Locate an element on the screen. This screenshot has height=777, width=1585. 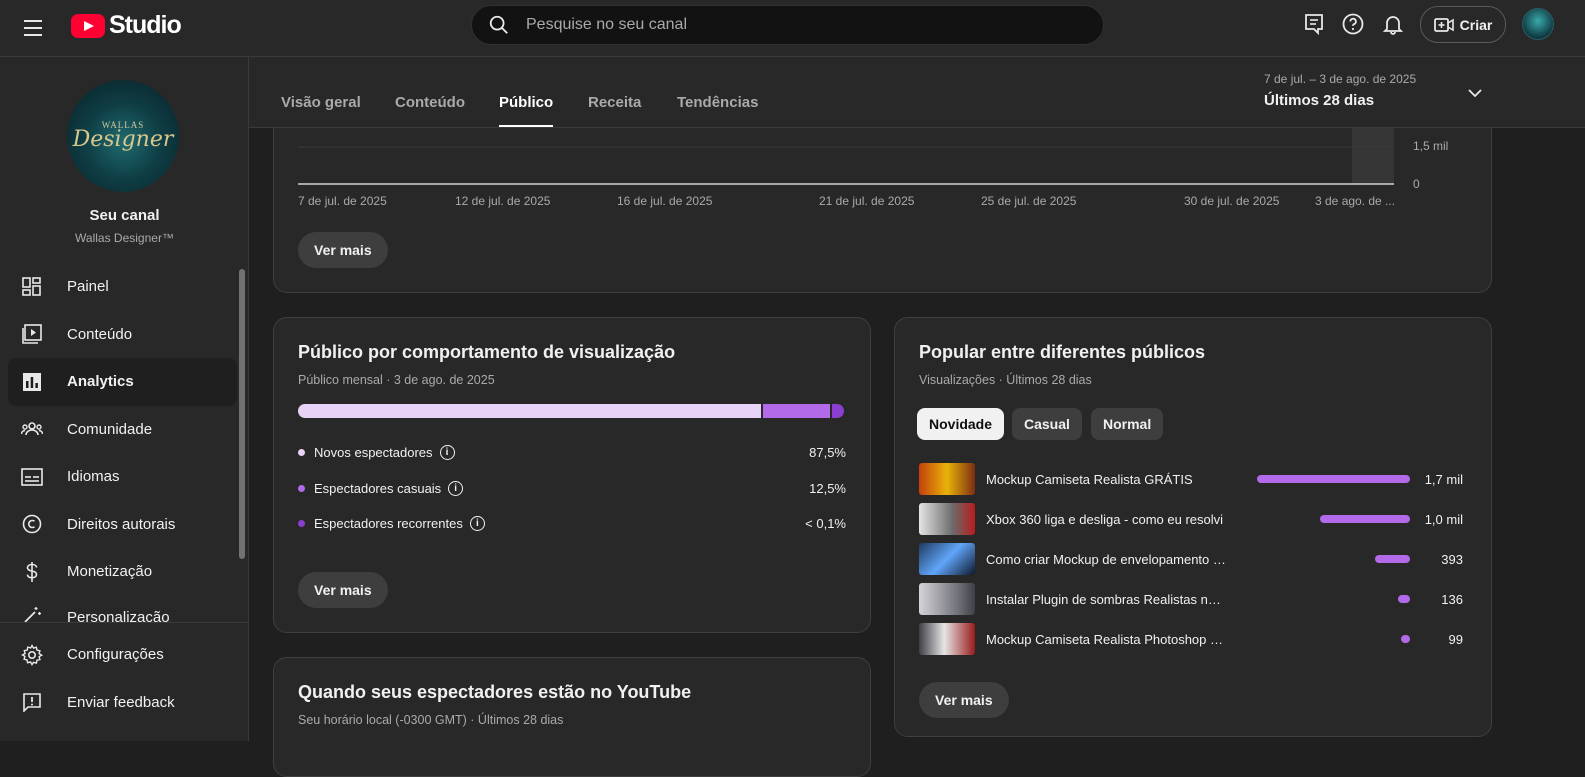
views-value: 136 is located at coordinates (1452, 599).